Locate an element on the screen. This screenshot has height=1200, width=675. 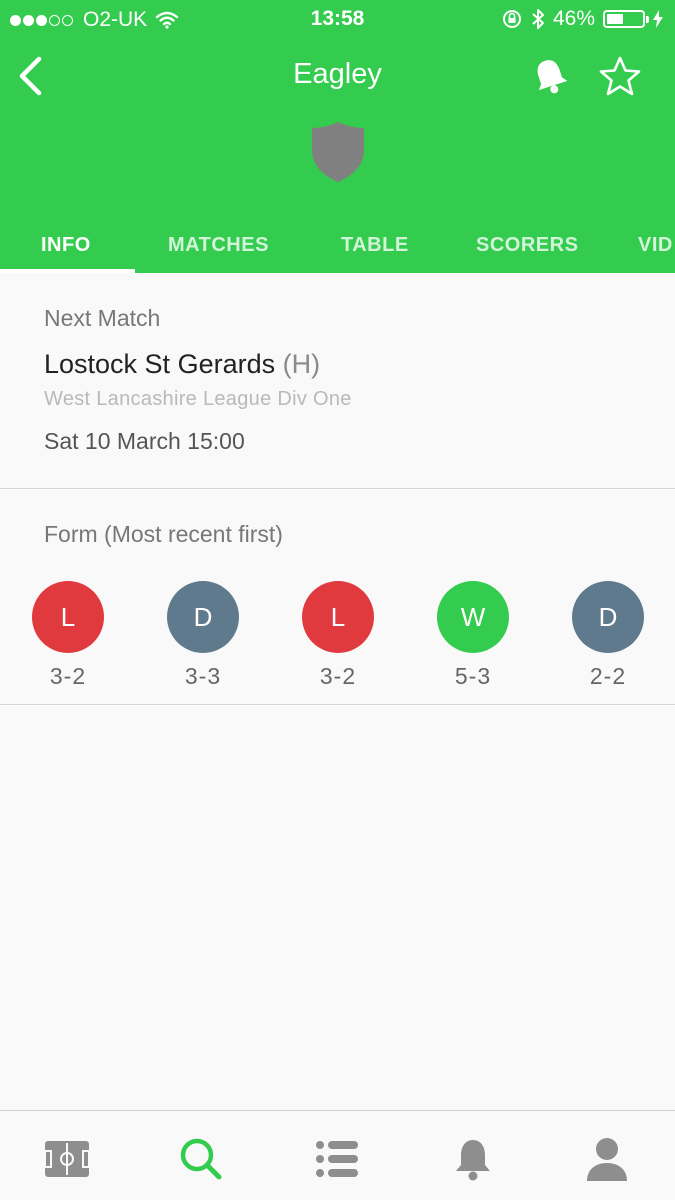
battery-percent: 46% is located at coordinates (573, 18).